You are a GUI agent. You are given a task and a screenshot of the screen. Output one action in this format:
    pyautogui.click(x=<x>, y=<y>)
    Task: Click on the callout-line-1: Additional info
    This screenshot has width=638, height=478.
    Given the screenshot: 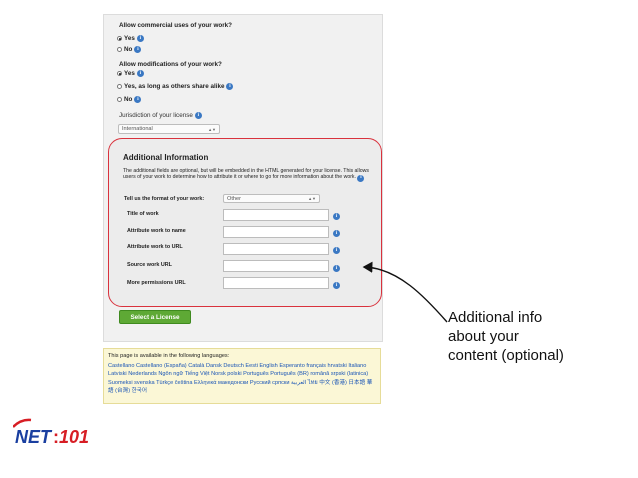 What is the action you would take?
    pyautogui.click(x=495, y=317)
    